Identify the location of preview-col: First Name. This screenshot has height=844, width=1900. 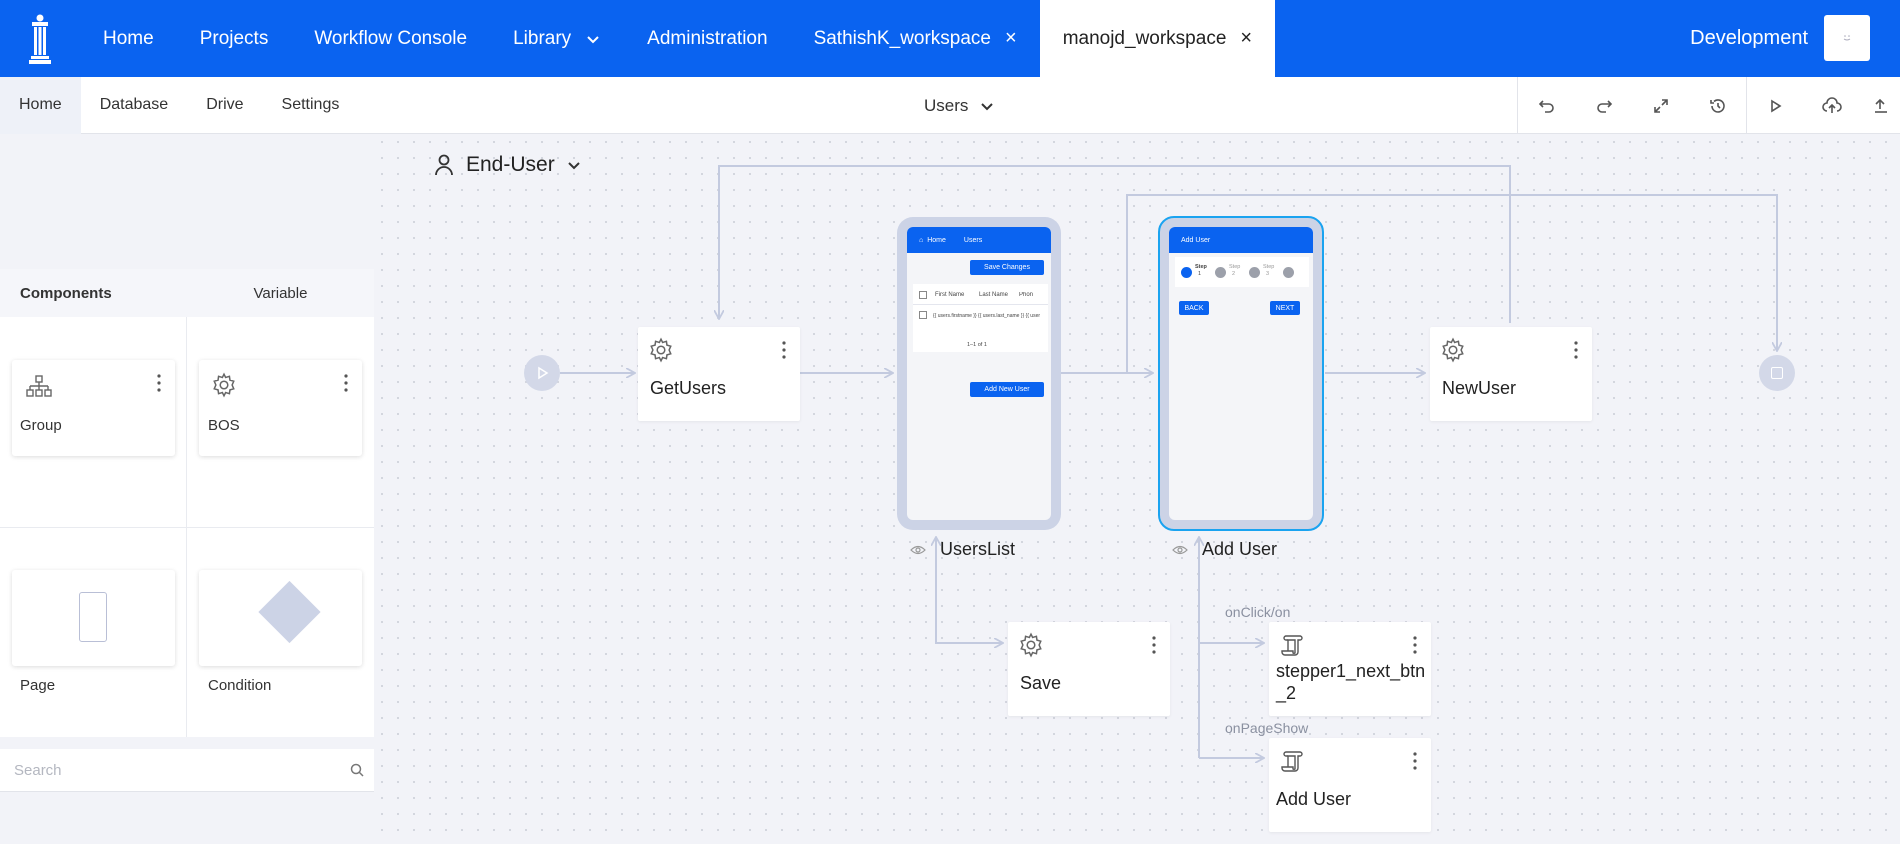
(950, 295).